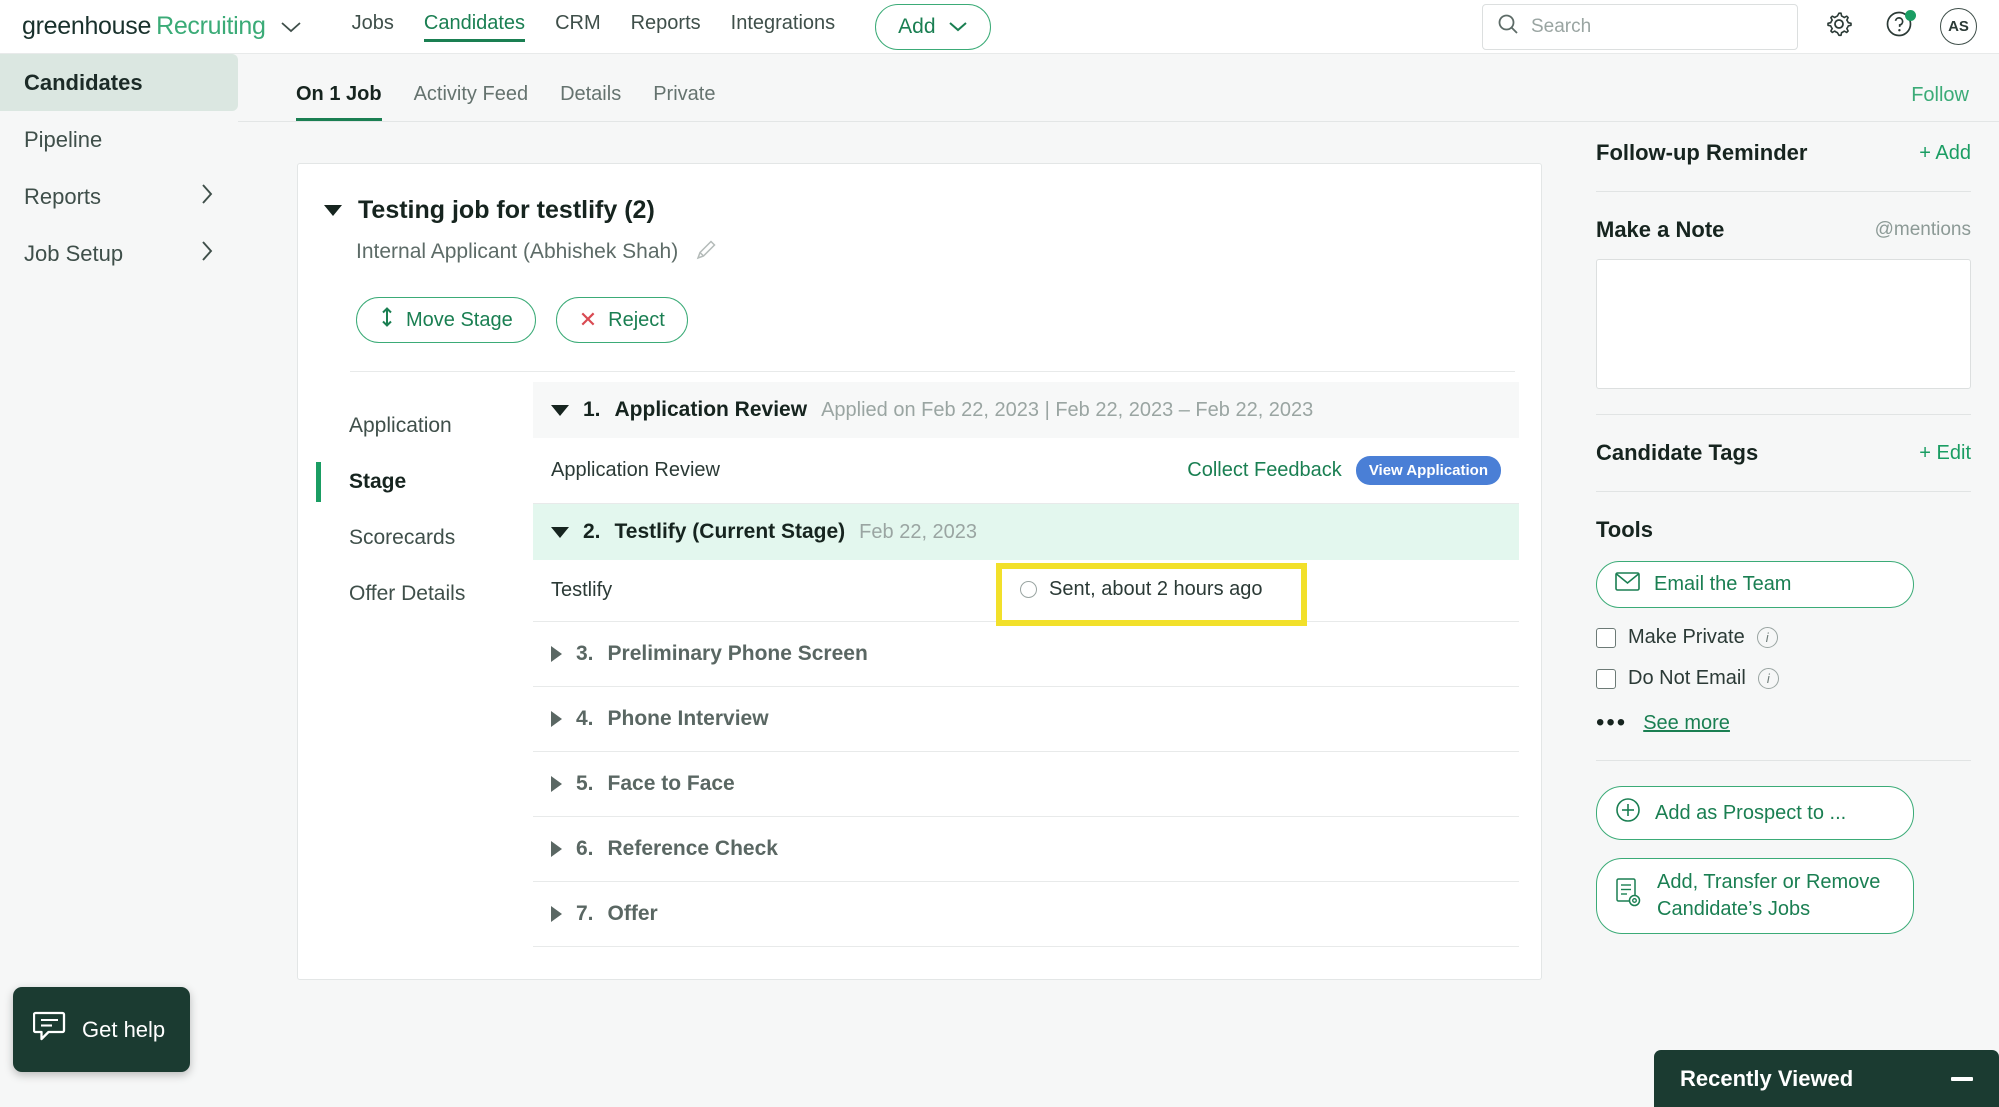 The image size is (1999, 1107). Describe the element at coordinates (933, 26) in the screenshot. I see `add-button: Add` at that location.